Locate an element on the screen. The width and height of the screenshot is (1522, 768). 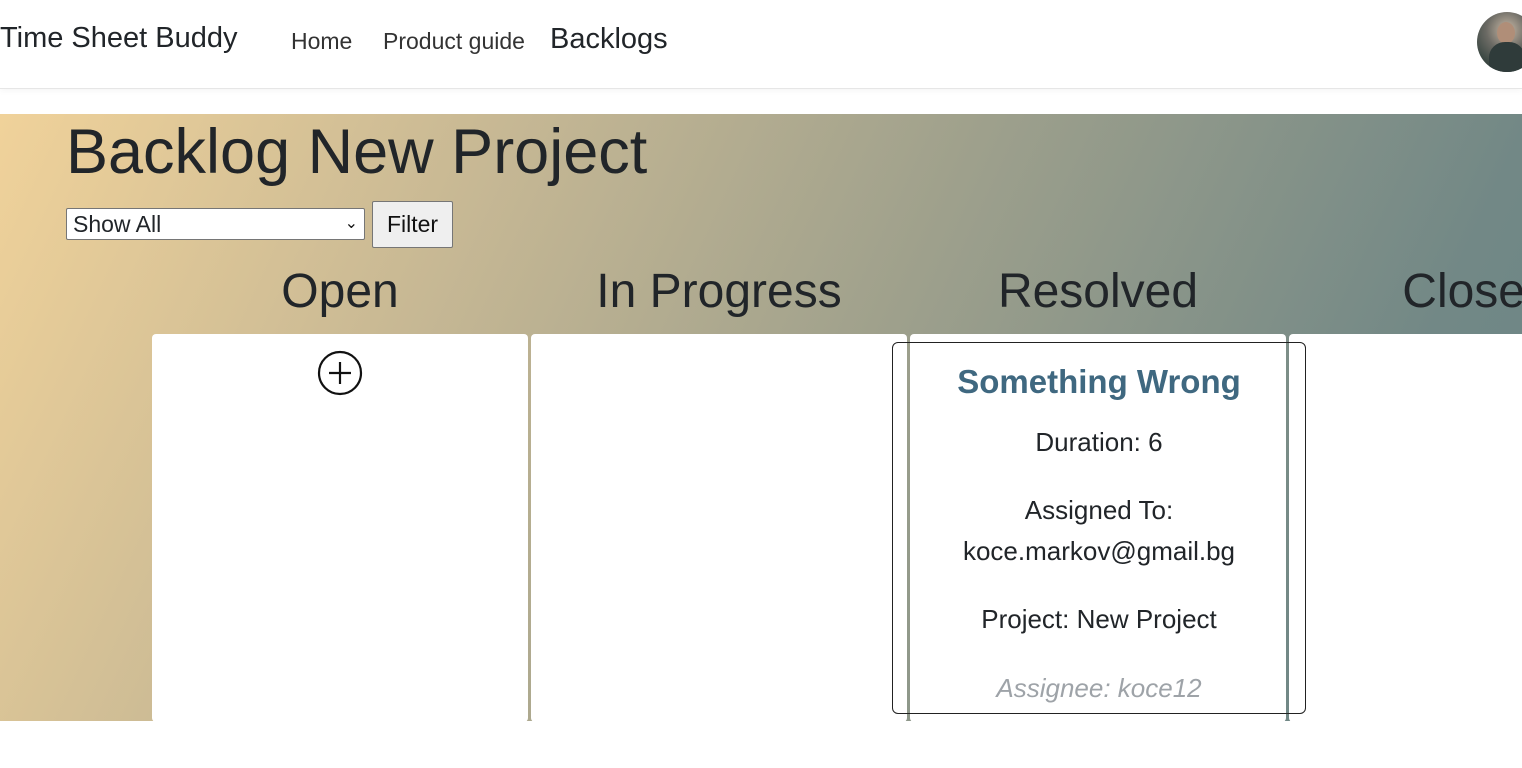
user-avatar-icon is located at coordinates (1499, 42).